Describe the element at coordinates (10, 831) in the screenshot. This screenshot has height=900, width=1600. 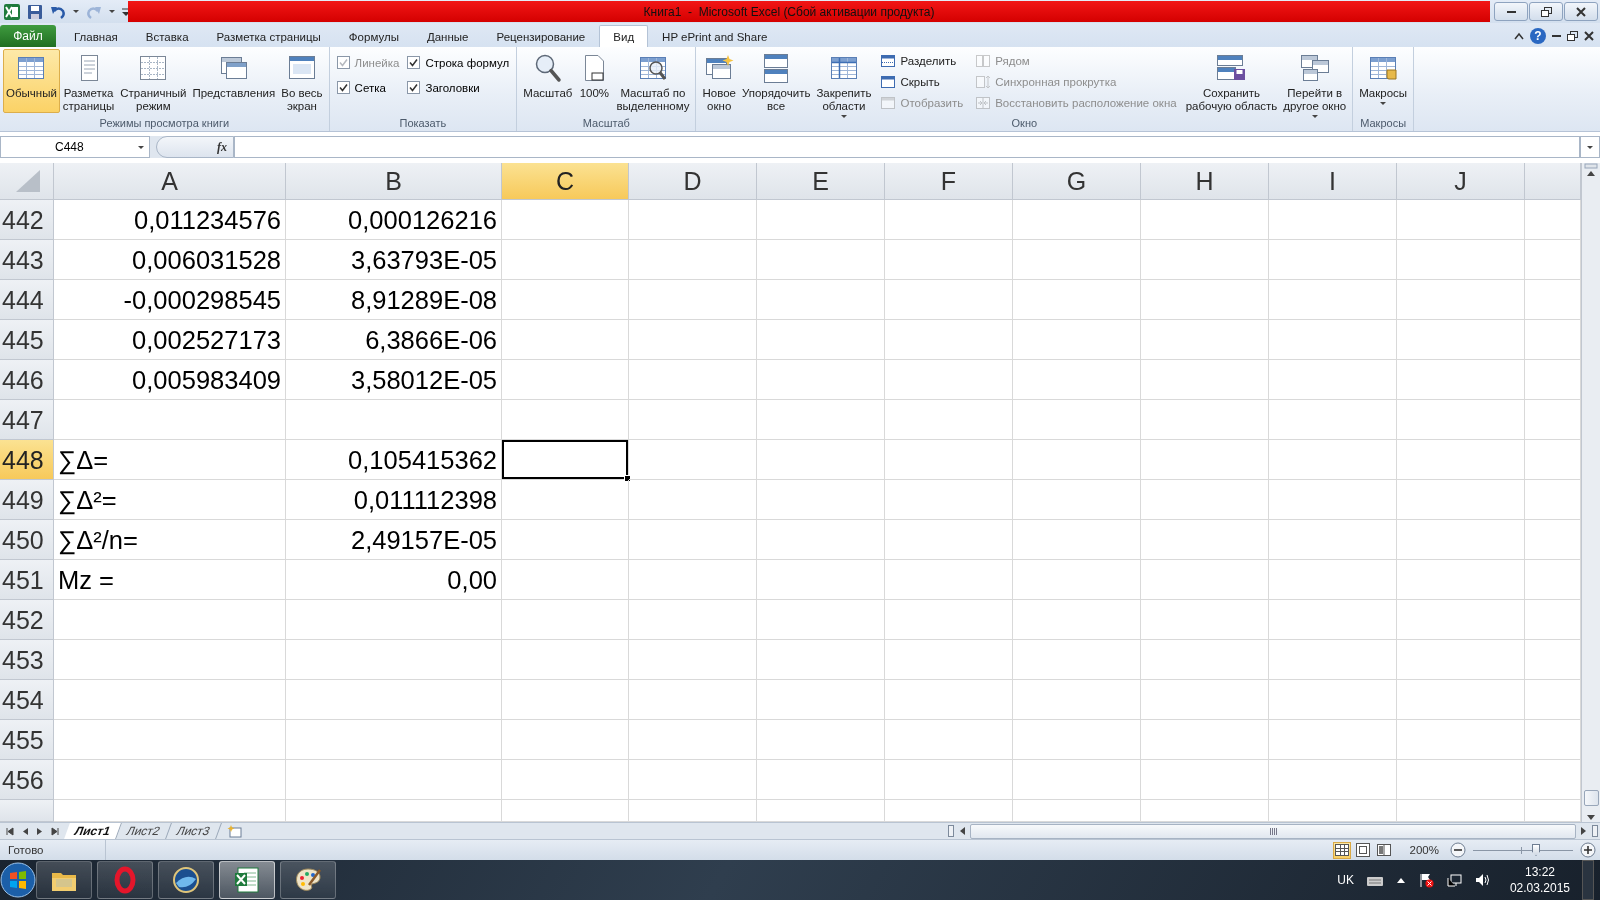
I see `first-sheet-icon` at that location.